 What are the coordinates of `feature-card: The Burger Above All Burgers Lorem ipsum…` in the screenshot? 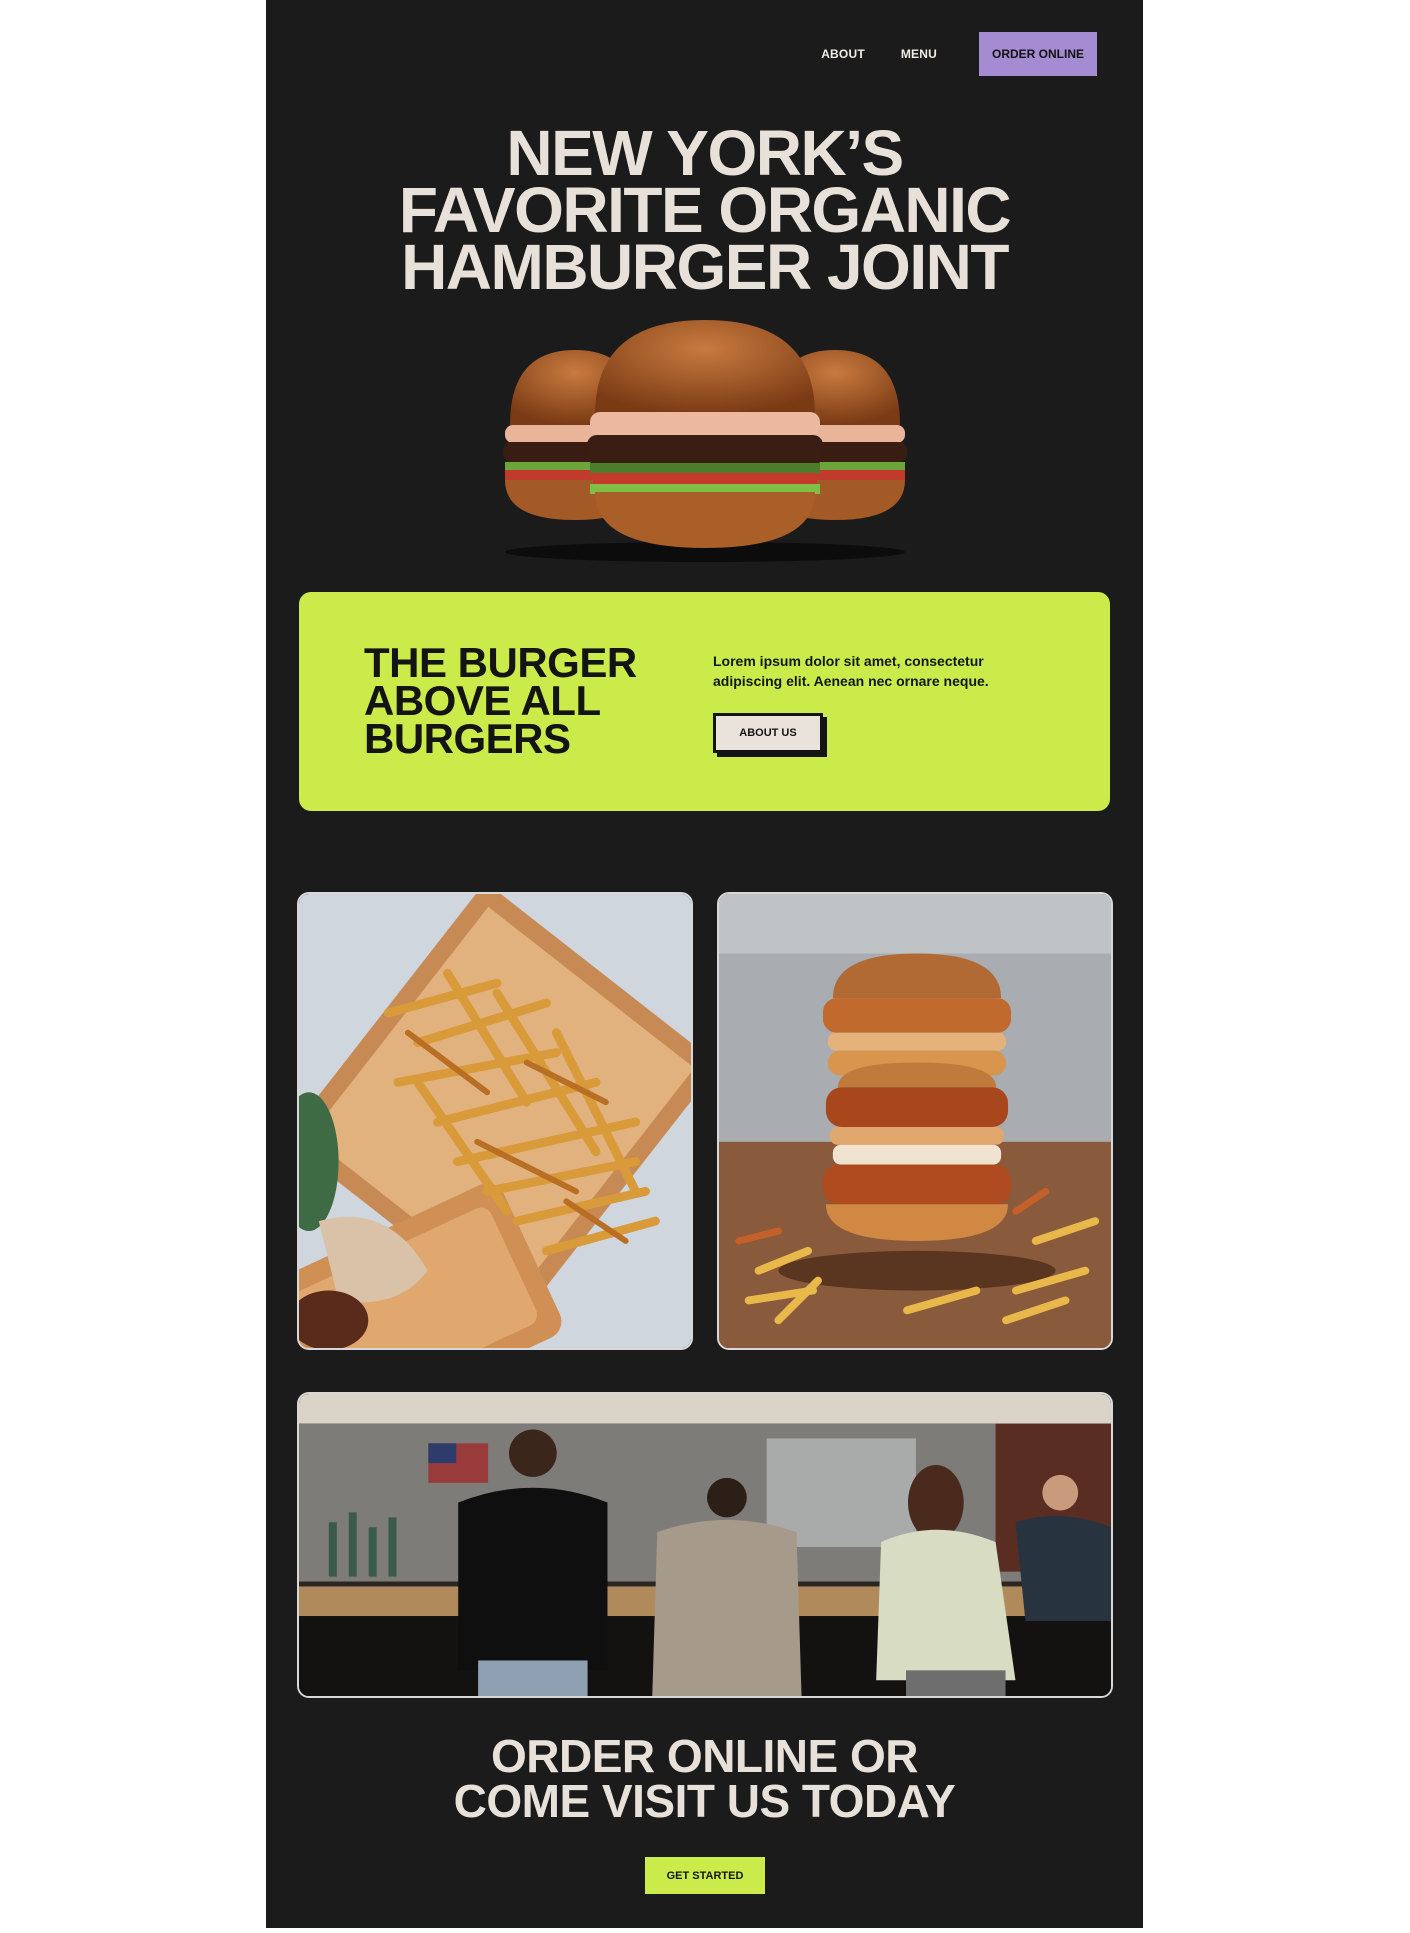 It's located at (704, 701).